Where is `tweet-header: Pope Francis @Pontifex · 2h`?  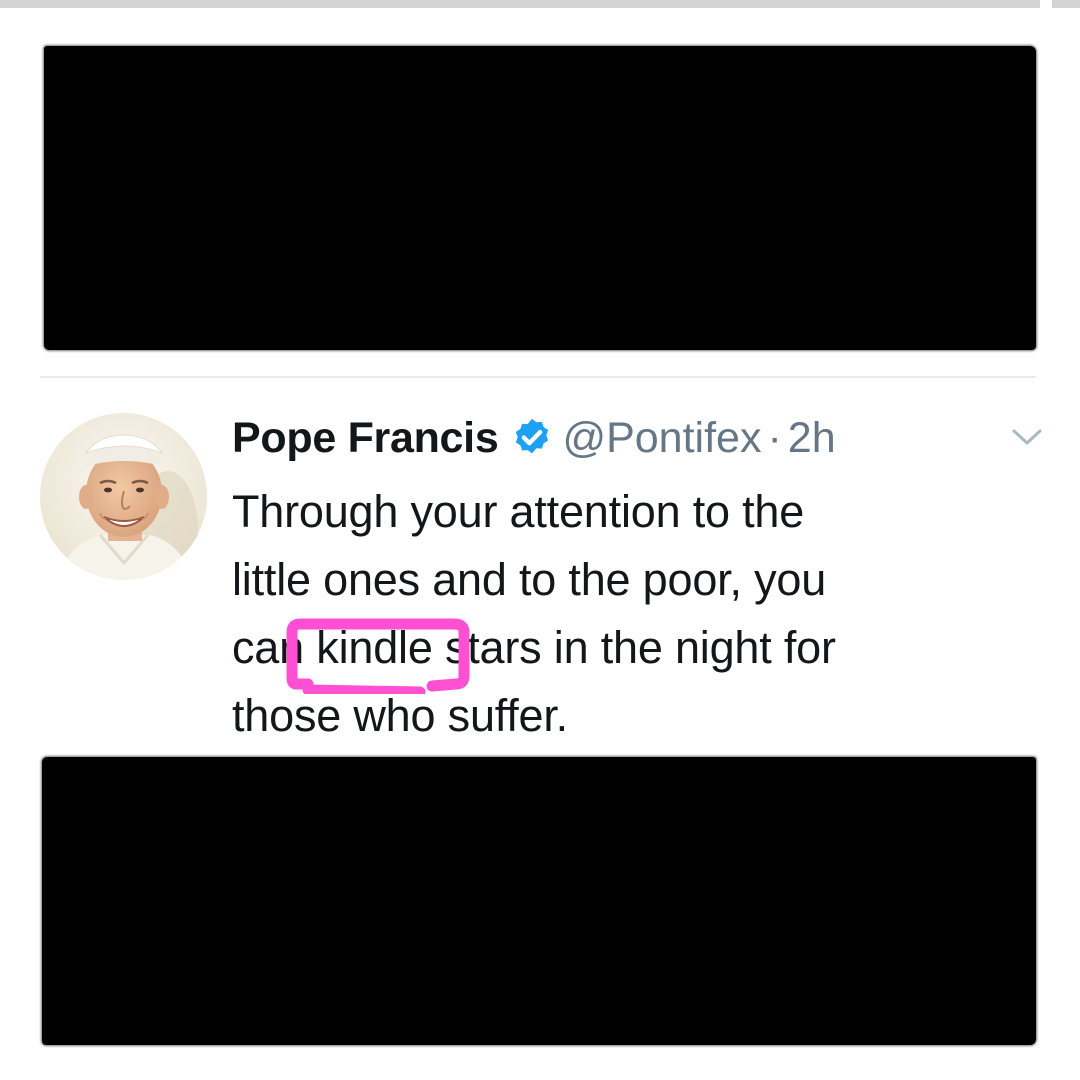 tweet-header: Pope Francis @Pontifex · 2h is located at coordinates (534, 438).